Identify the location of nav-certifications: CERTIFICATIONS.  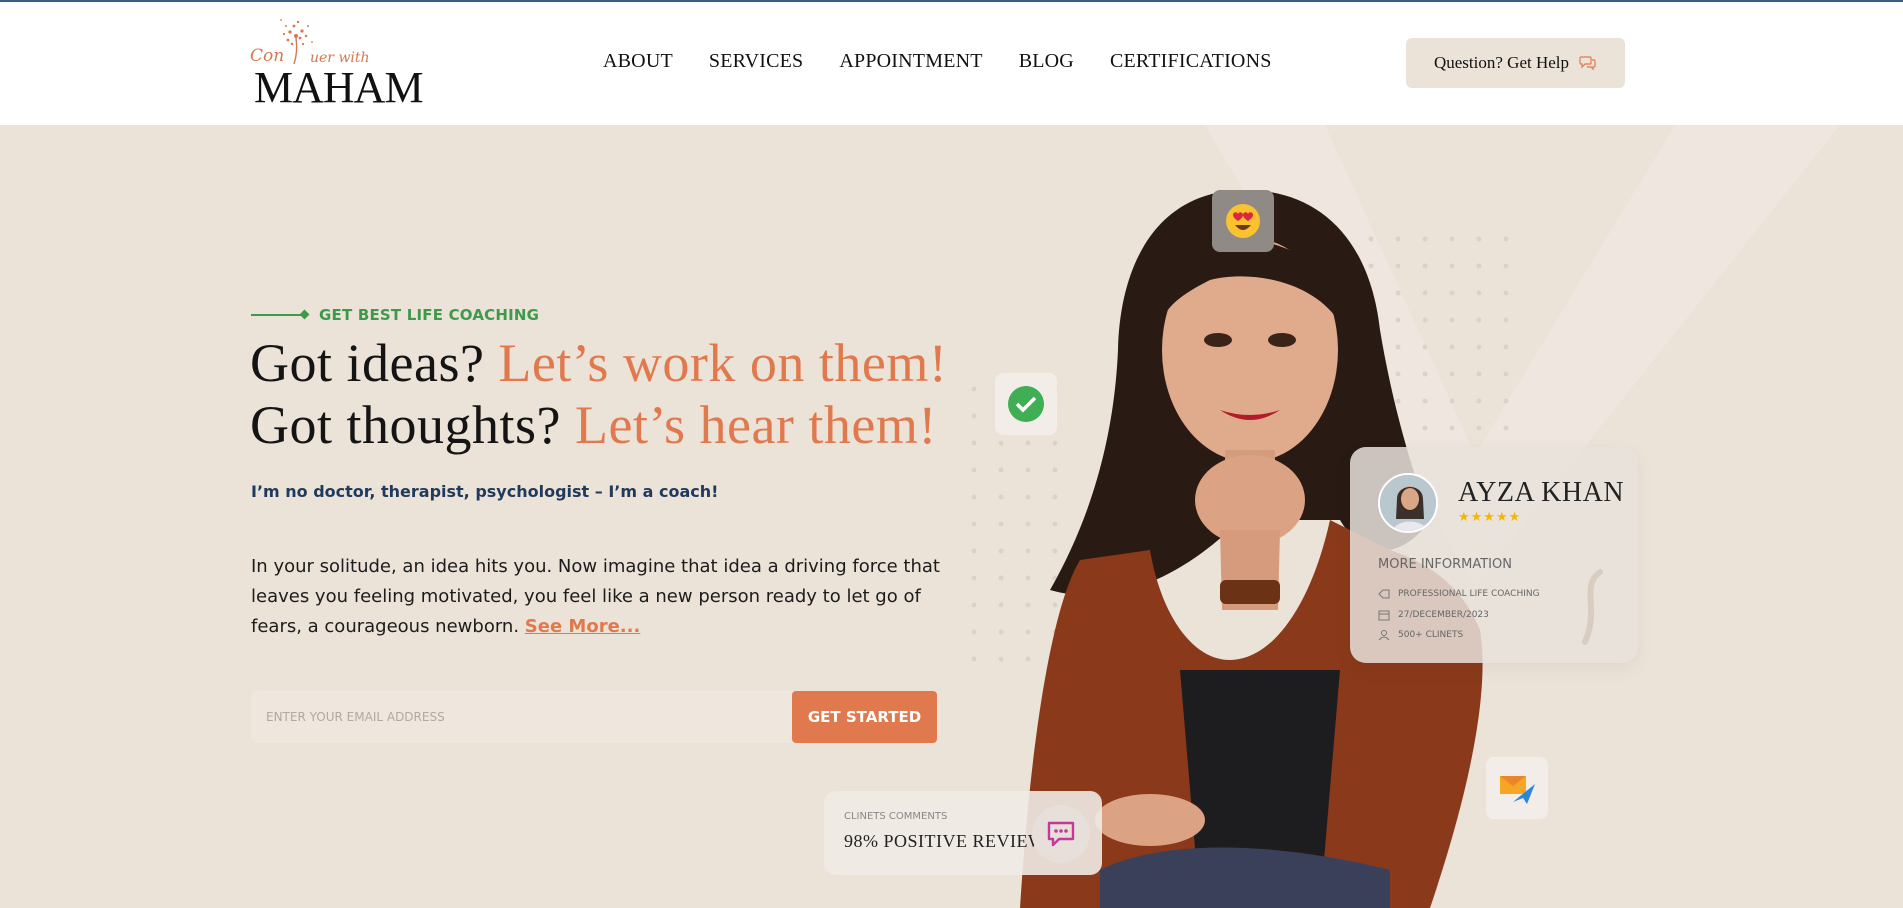
(1191, 61).